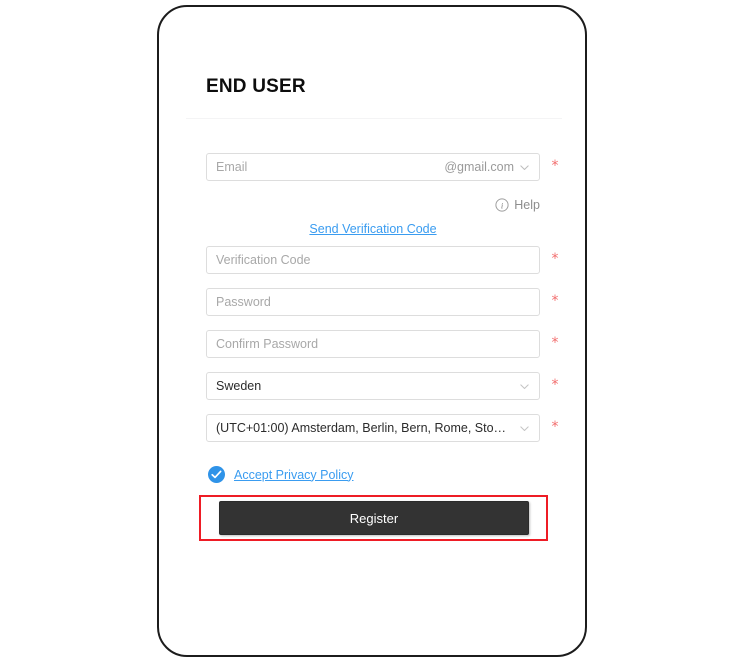  Describe the element at coordinates (263, 260) in the screenshot. I see `verification-code-placeholder: Verification Code` at that location.